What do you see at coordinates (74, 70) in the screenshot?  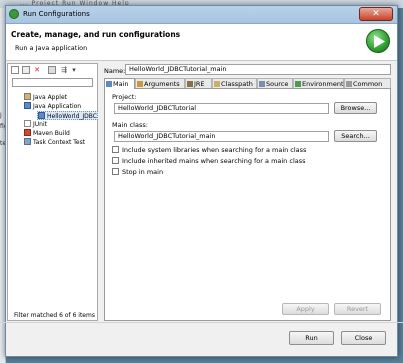 I see `chevron-down-icon: ▾` at bounding box center [74, 70].